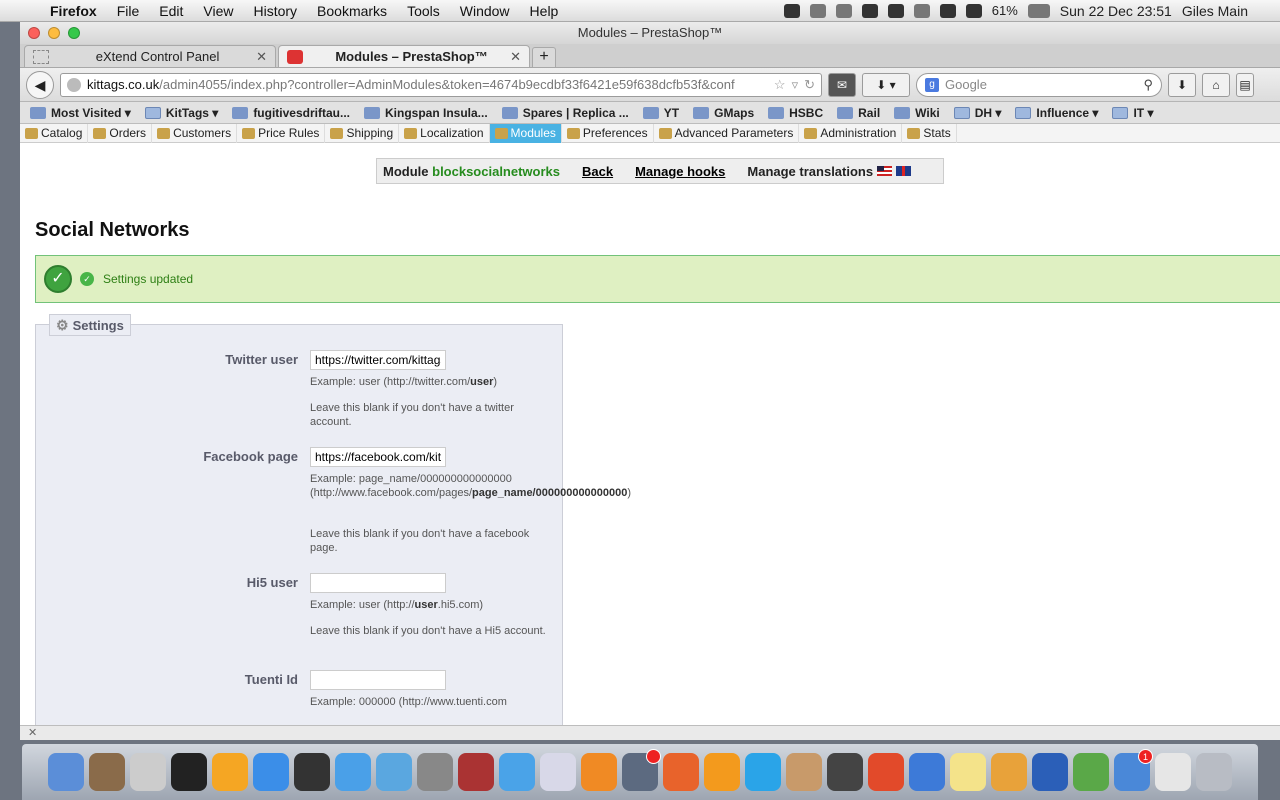 The width and height of the screenshot is (1280, 800). I want to click on site-identity-icon, so click(74, 84).